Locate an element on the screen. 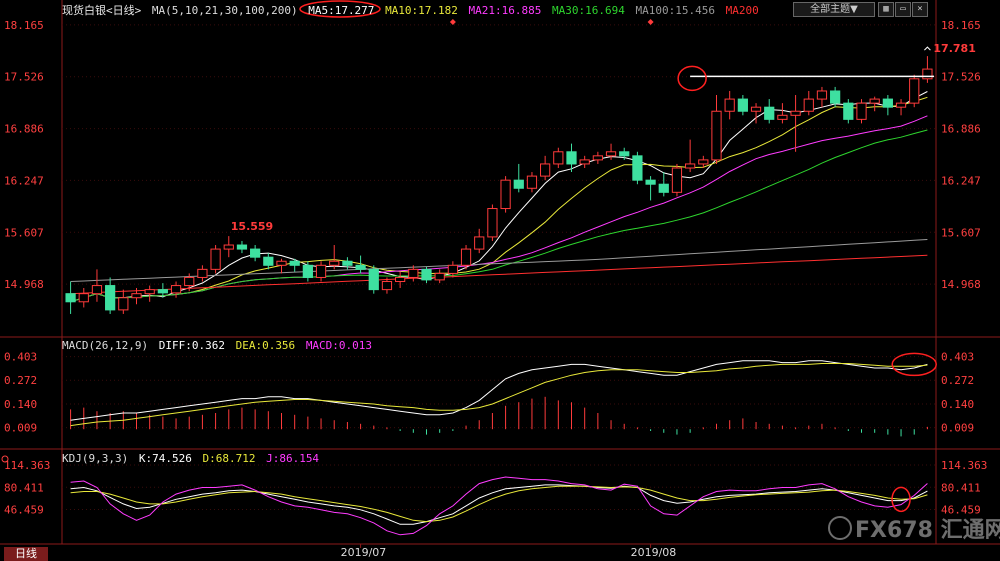  kdj-params: KDJ(9,3,3) is located at coordinates (95, 458).